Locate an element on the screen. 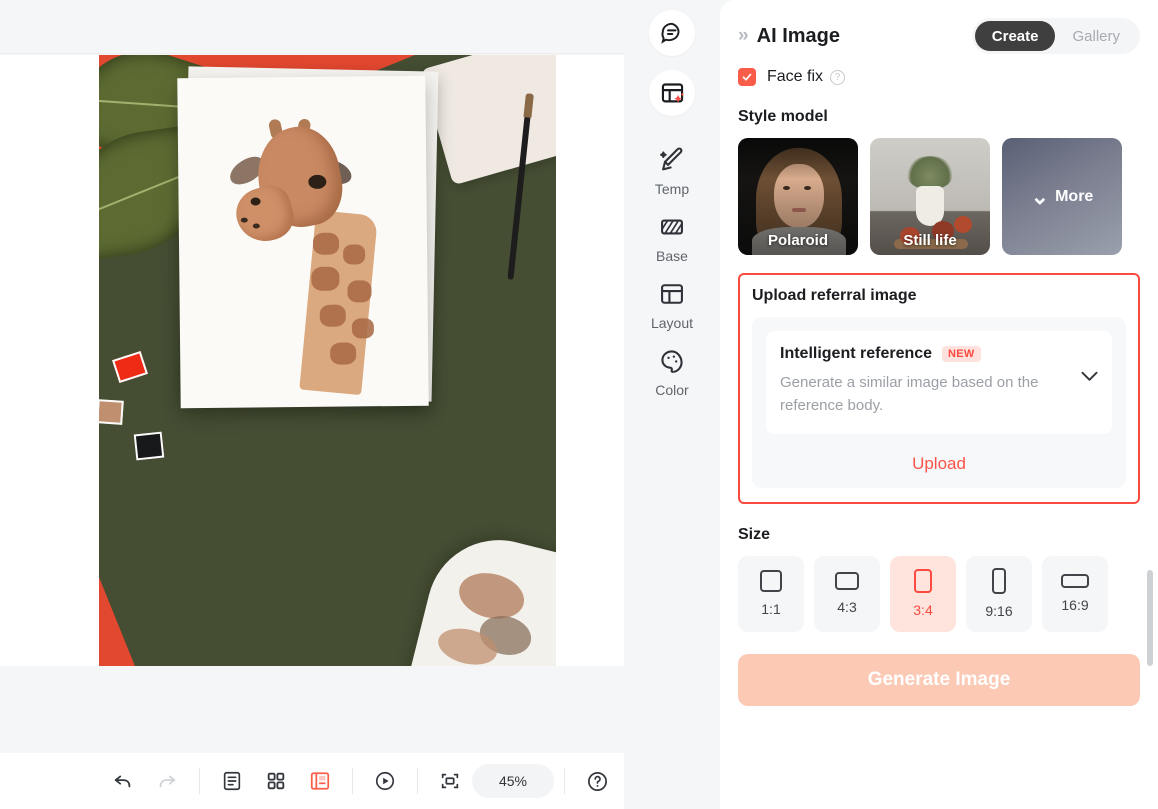 The width and height of the screenshot is (1158, 809). palette-icon is located at coordinates (672, 361).